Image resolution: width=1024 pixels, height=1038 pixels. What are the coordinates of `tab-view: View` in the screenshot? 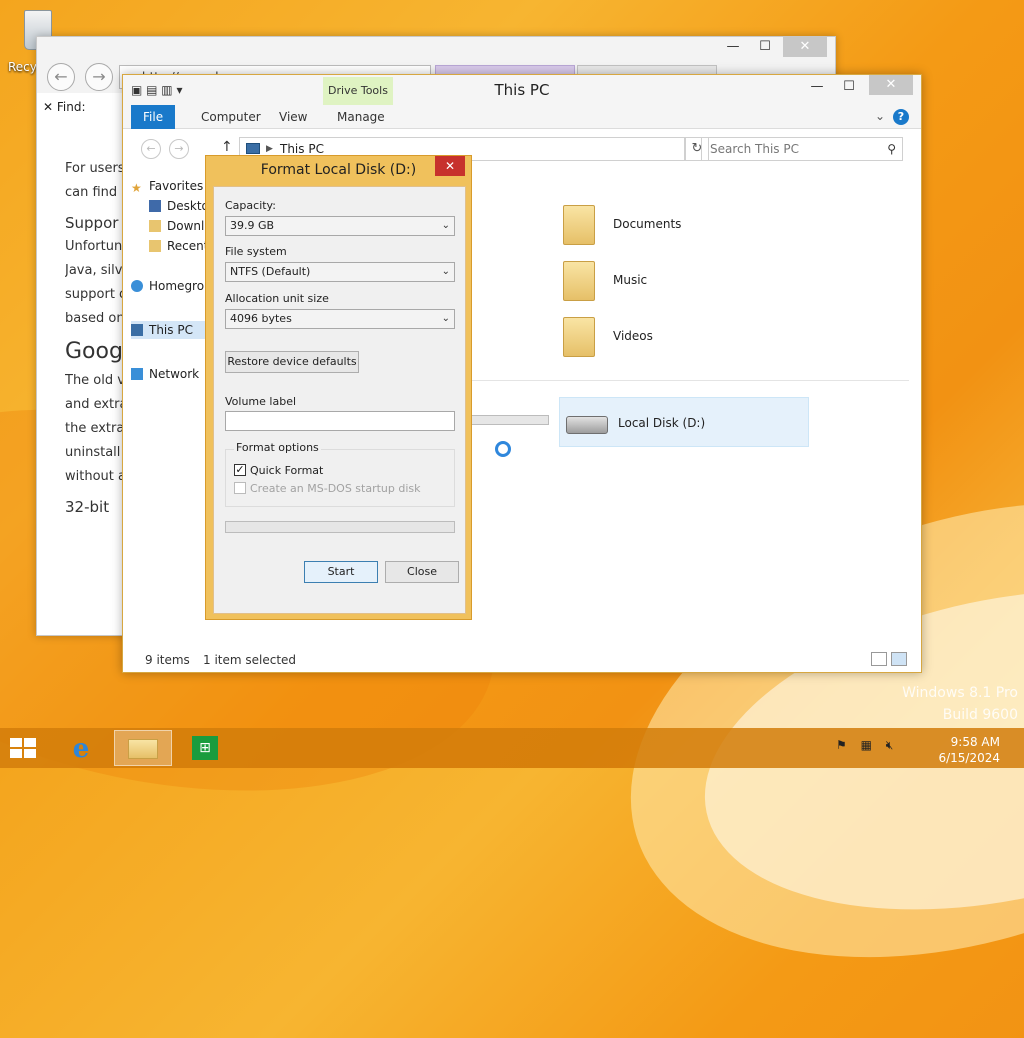 It's located at (293, 117).